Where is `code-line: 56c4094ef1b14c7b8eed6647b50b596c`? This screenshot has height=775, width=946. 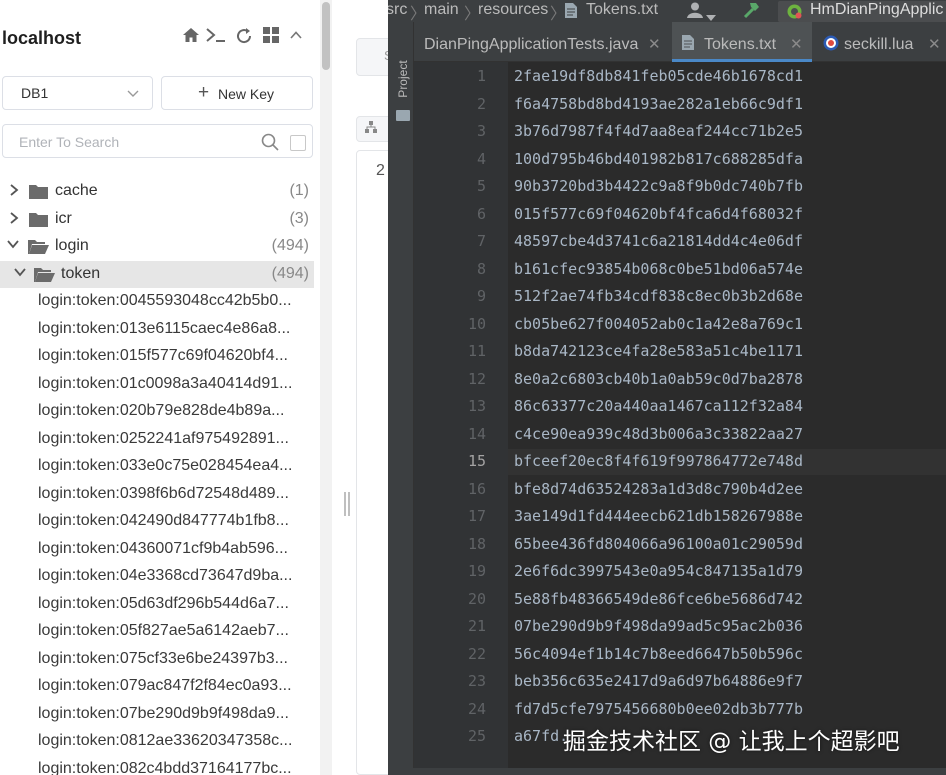 code-line: 56c4094ef1b14c7b8eed6647b50b596c is located at coordinates (658, 654).